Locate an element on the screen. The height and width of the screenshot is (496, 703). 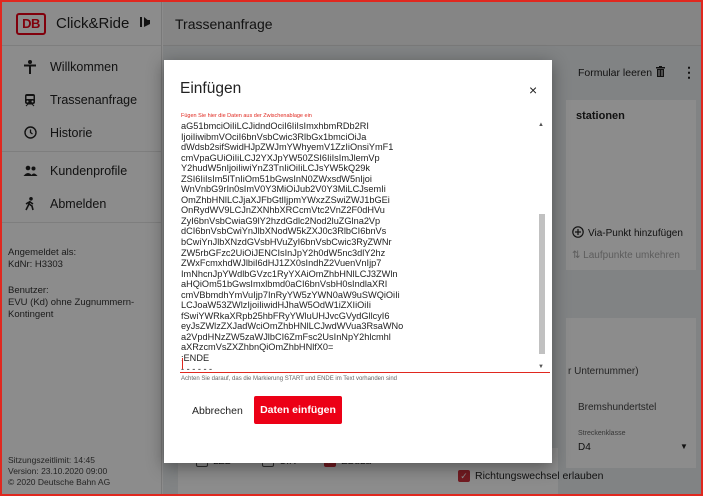
scroll-up-icon: ▲ is located at coordinates (541, 125).